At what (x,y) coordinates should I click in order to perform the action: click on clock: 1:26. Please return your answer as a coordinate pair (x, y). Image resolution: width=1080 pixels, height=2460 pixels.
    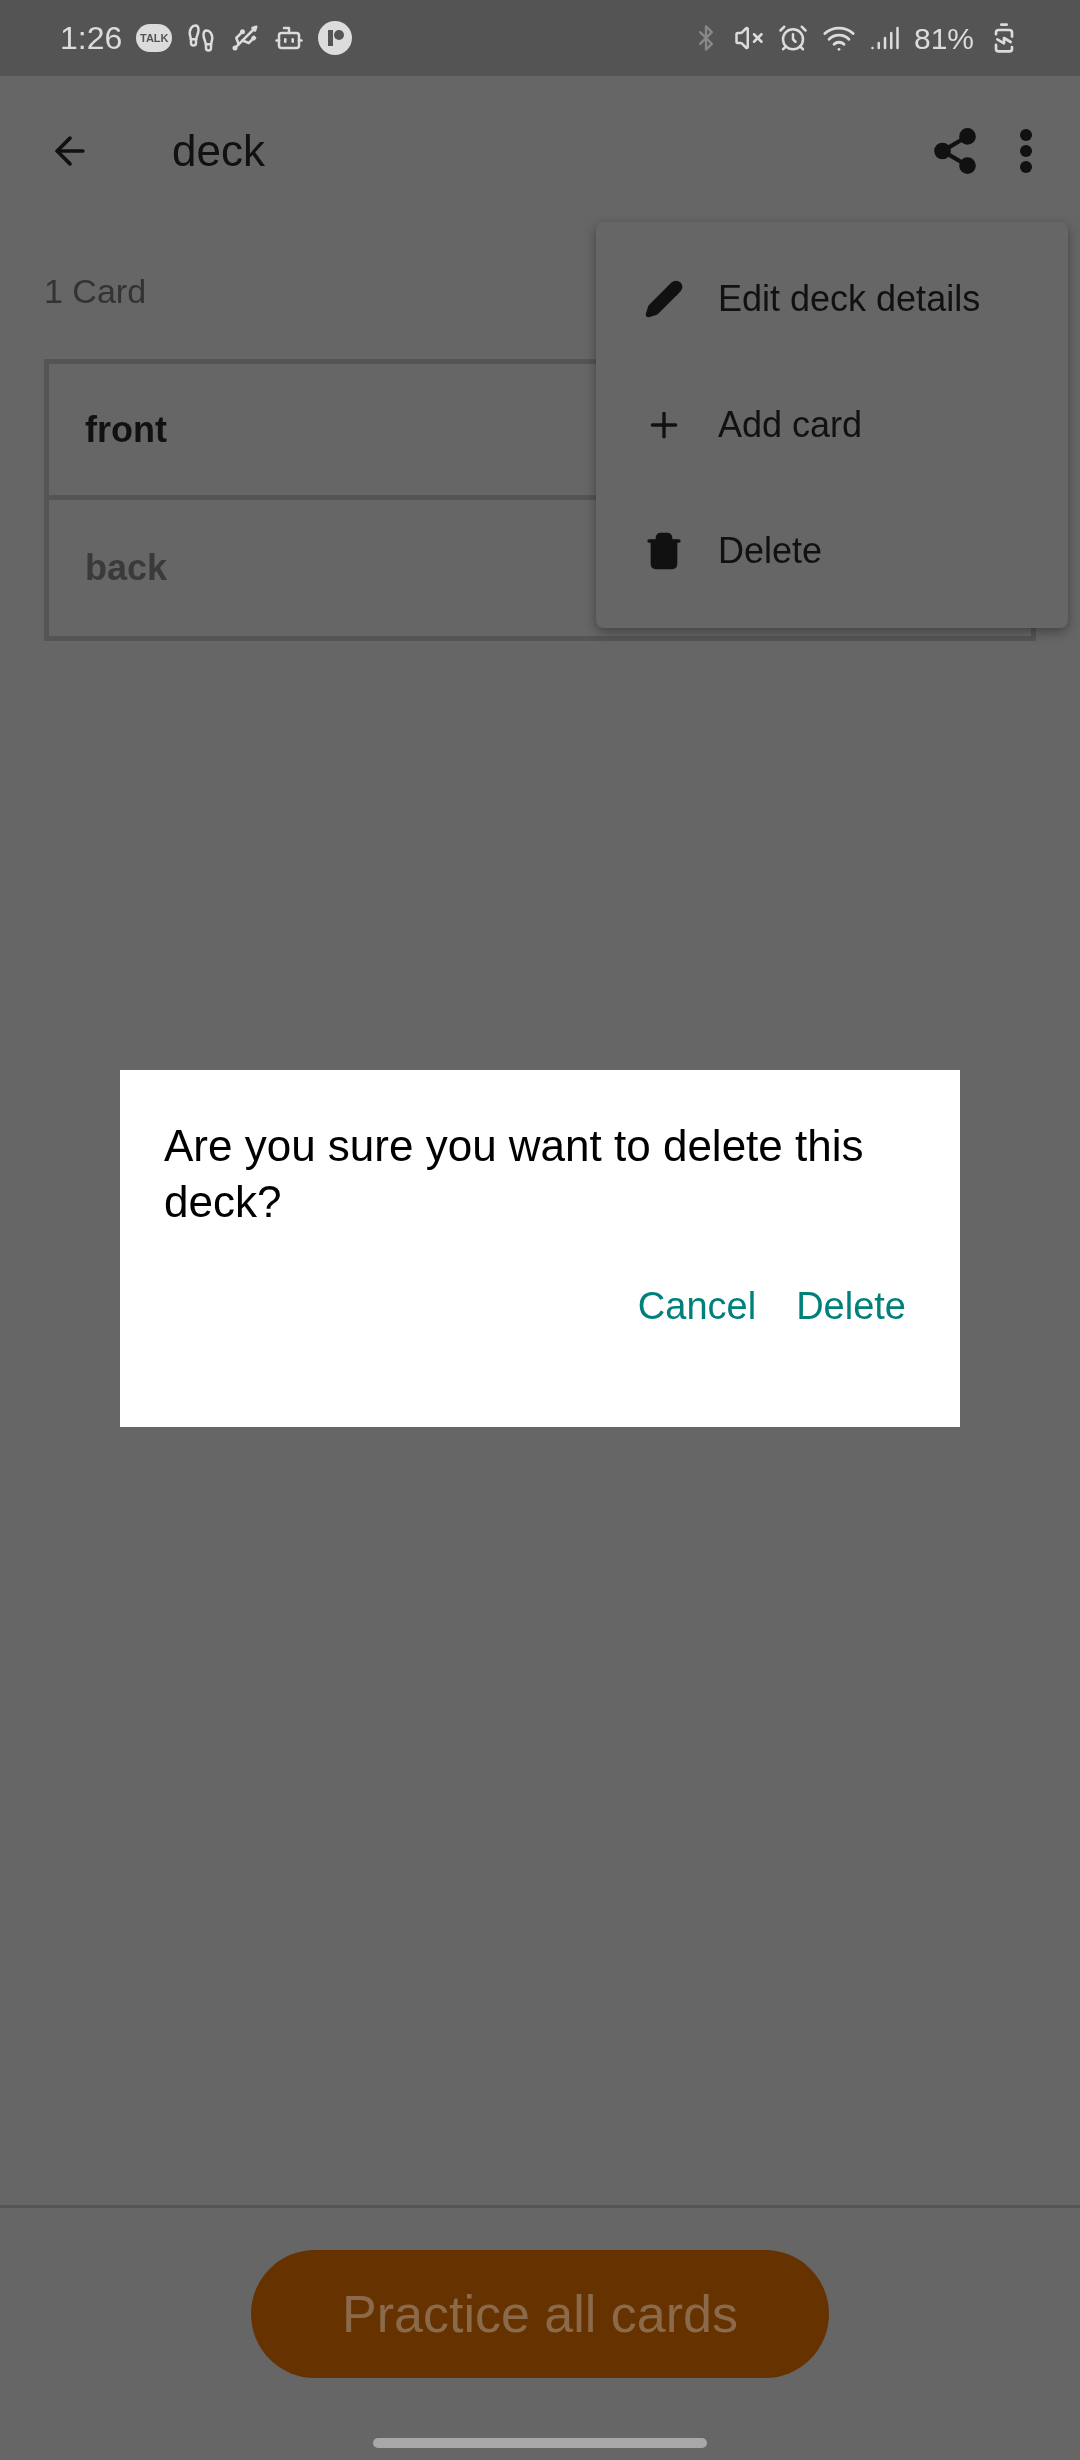
    Looking at the image, I should click on (91, 38).